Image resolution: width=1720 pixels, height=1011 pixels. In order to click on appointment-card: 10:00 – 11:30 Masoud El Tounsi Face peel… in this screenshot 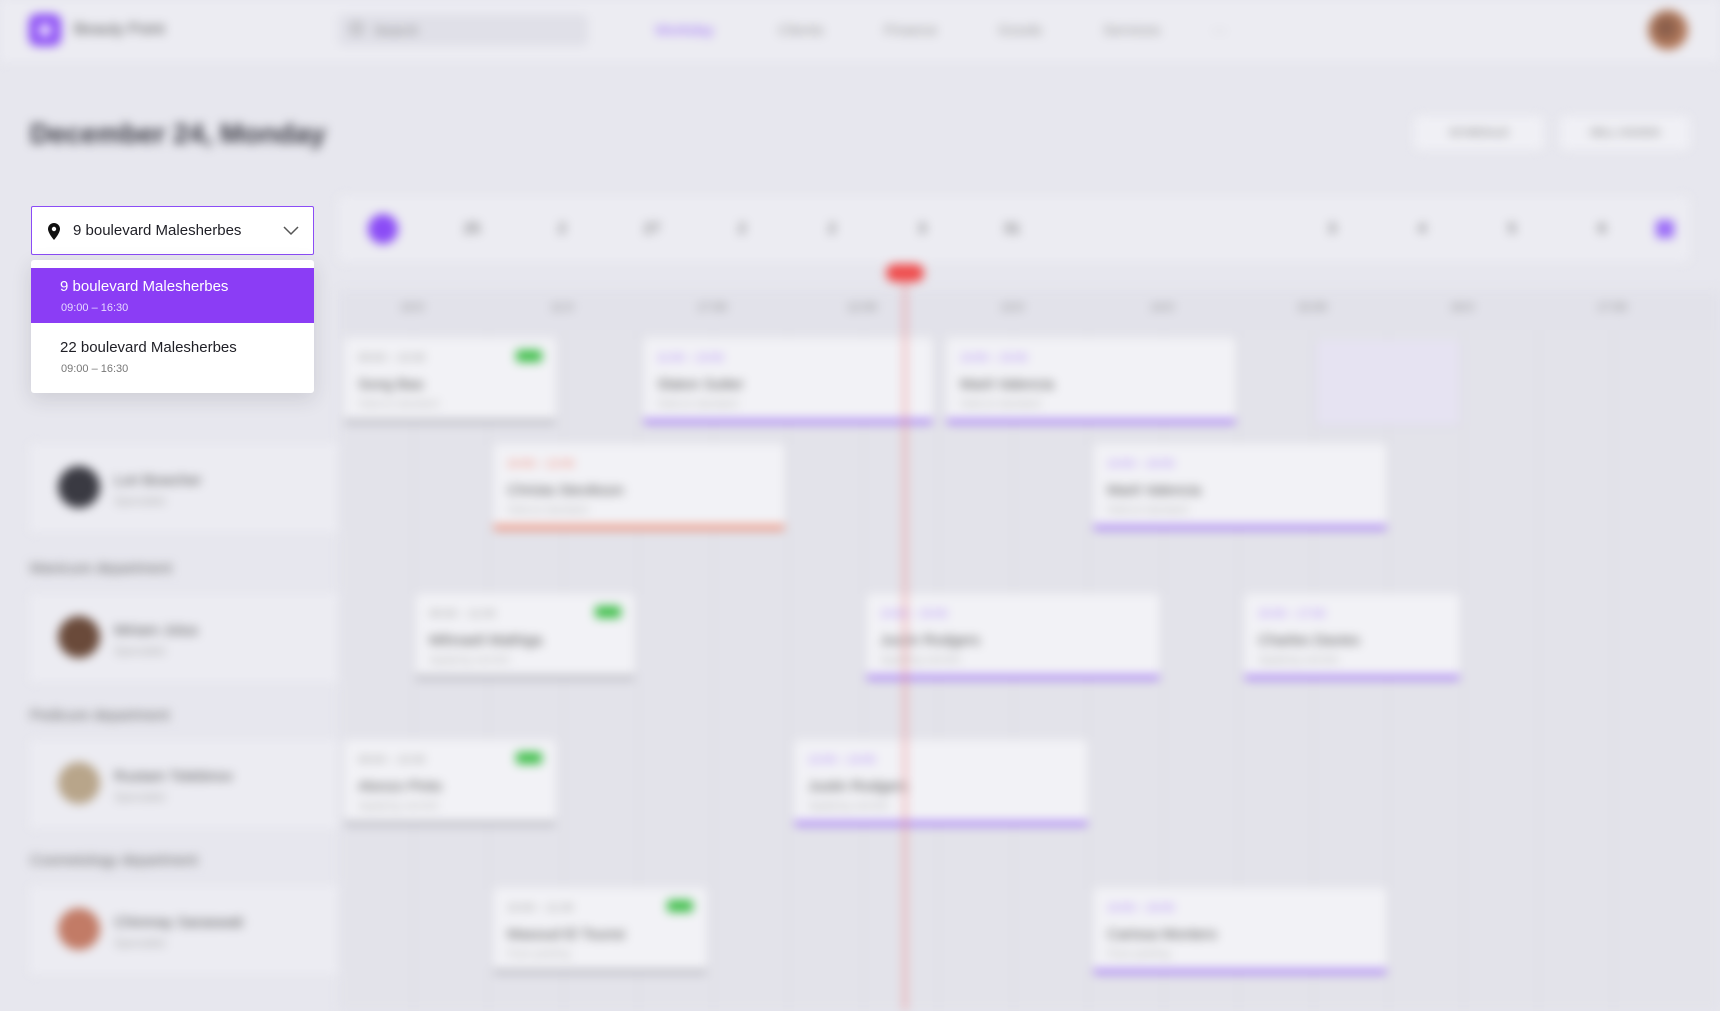, I will do `click(600, 931)`.